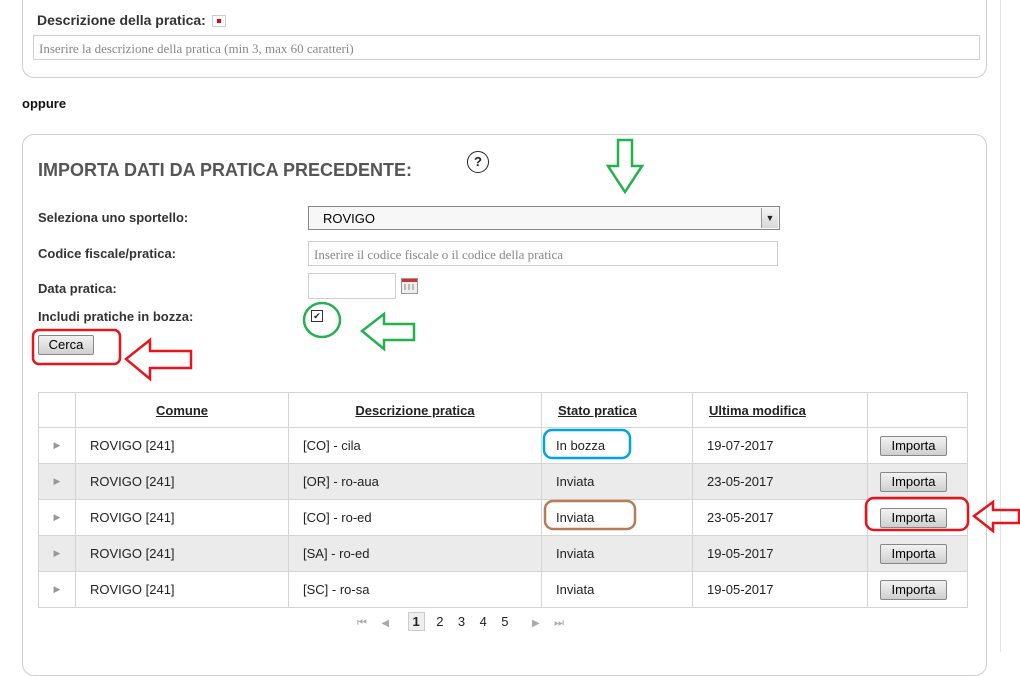 Image resolution: width=1020 pixels, height=676 pixels. Describe the element at coordinates (116, 316) in the screenshot. I see `bozza-label: Includi pratiche in bozza:` at that location.